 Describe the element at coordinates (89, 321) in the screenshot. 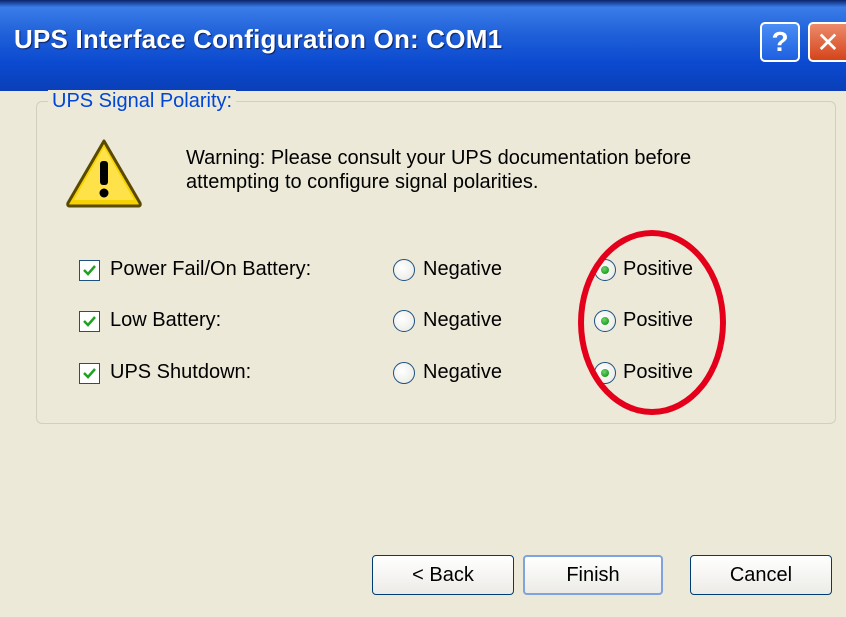

I see `low-battery-checkbox` at that location.